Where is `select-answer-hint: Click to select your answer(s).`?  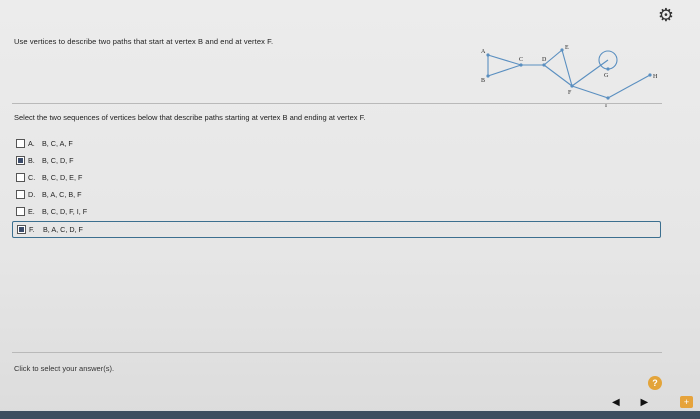
select-answer-hint: Click to select your answer(s). is located at coordinates (64, 368).